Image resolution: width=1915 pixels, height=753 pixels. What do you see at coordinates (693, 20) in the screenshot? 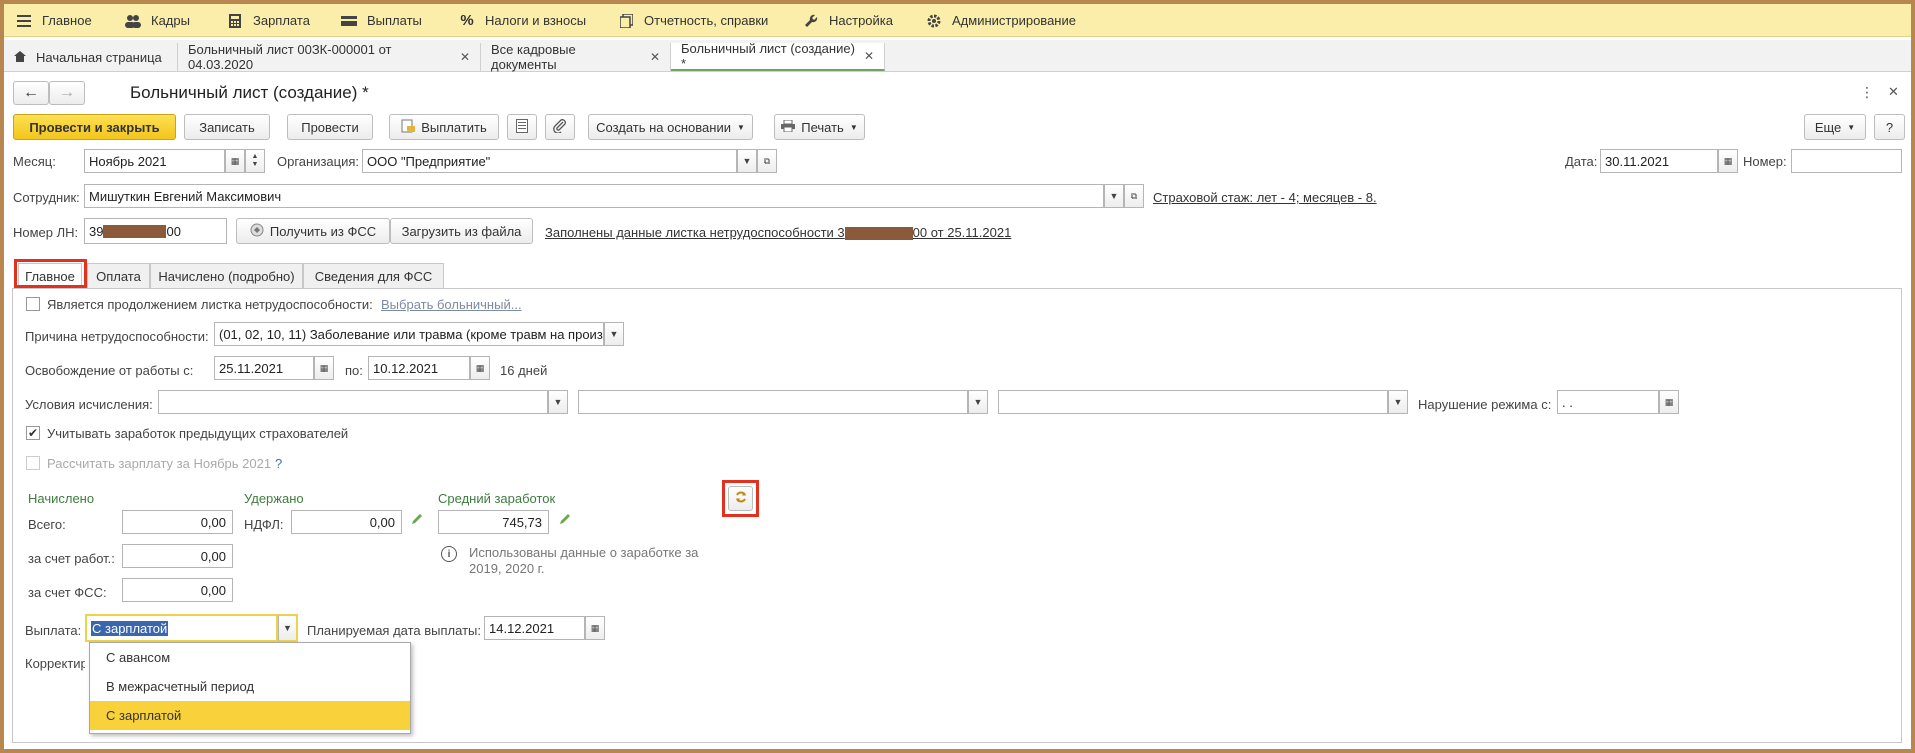
I see `menu-item-reports: Отчетность, справки` at bounding box center [693, 20].